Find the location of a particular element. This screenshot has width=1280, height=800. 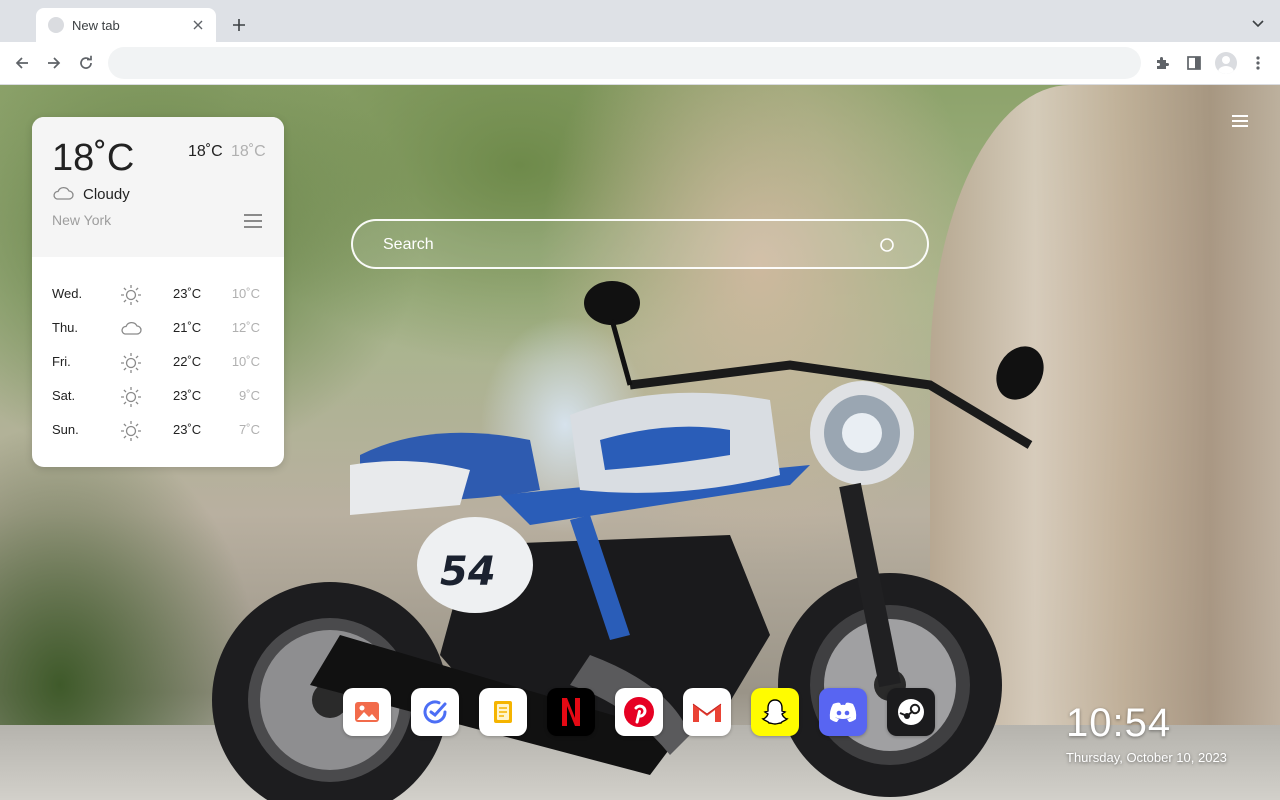

chevron-down-icon is located at coordinates (1258, 24).